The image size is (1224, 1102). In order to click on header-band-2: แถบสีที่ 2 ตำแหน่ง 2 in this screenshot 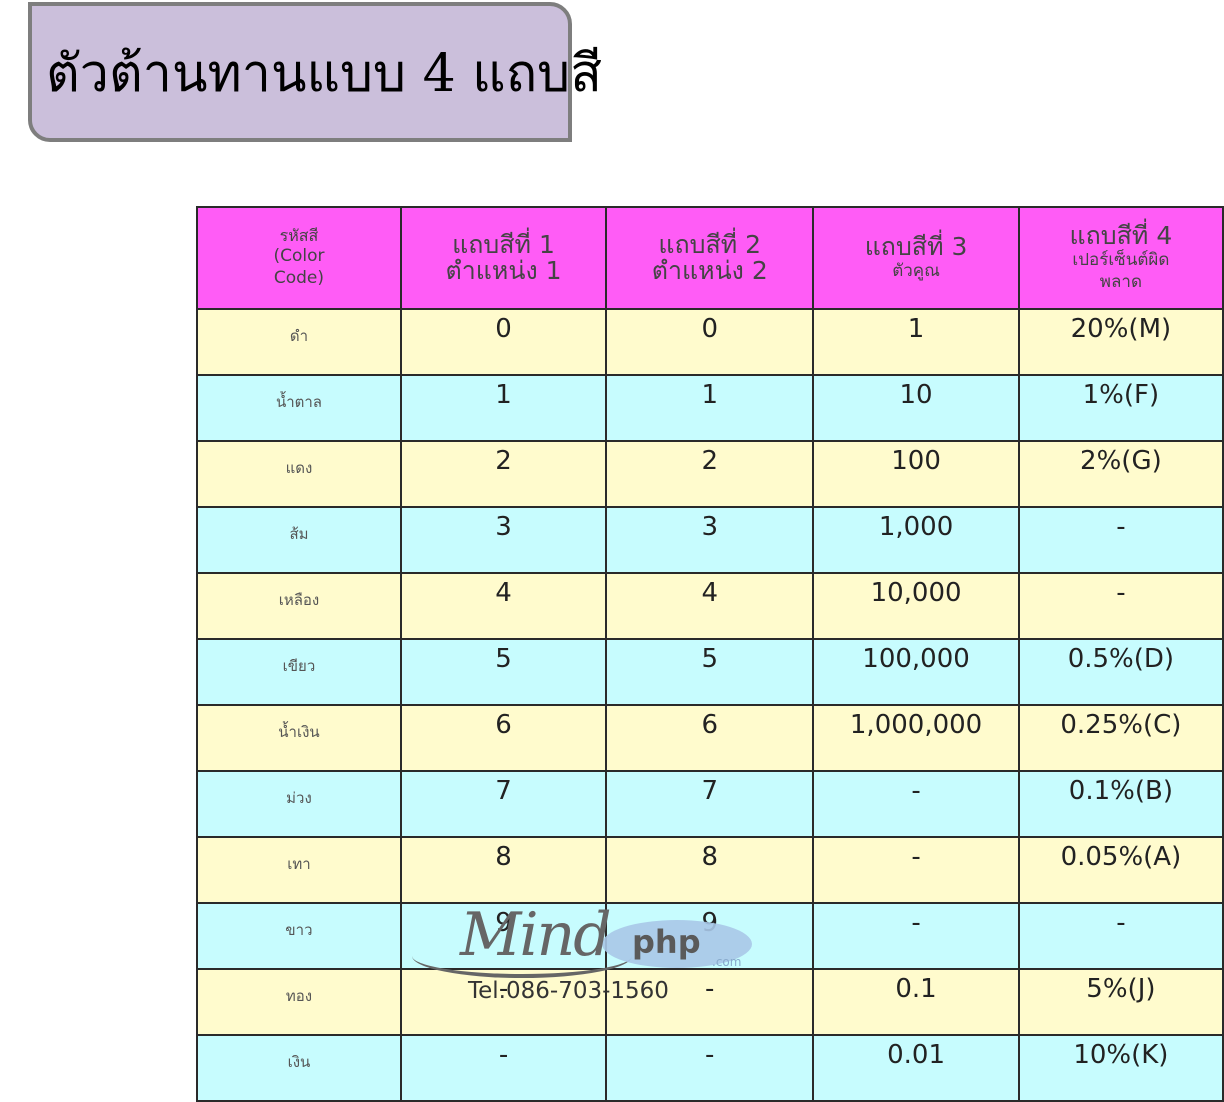, I will do `click(710, 258)`.